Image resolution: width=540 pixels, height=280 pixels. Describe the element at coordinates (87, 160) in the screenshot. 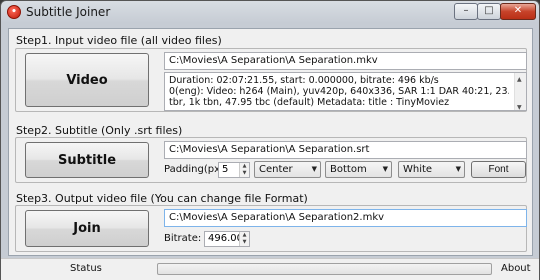

I see `subtitle-button: Subtitle` at that location.